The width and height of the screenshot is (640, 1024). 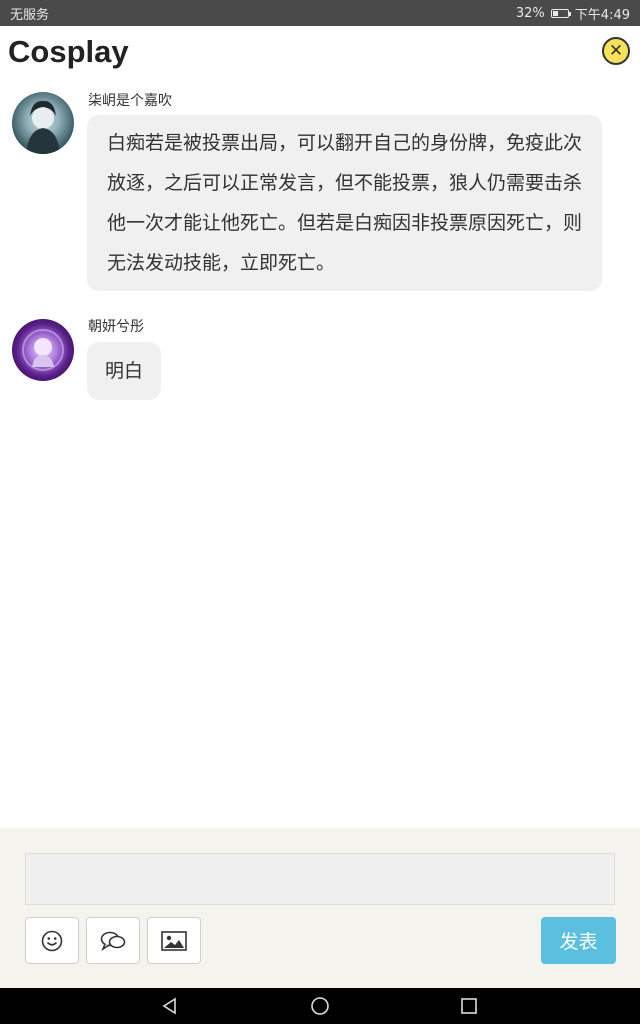 What do you see at coordinates (130, 101) in the screenshot?
I see `sender-name: 柒岄是个嘉吹` at bounding box center [130, 101].